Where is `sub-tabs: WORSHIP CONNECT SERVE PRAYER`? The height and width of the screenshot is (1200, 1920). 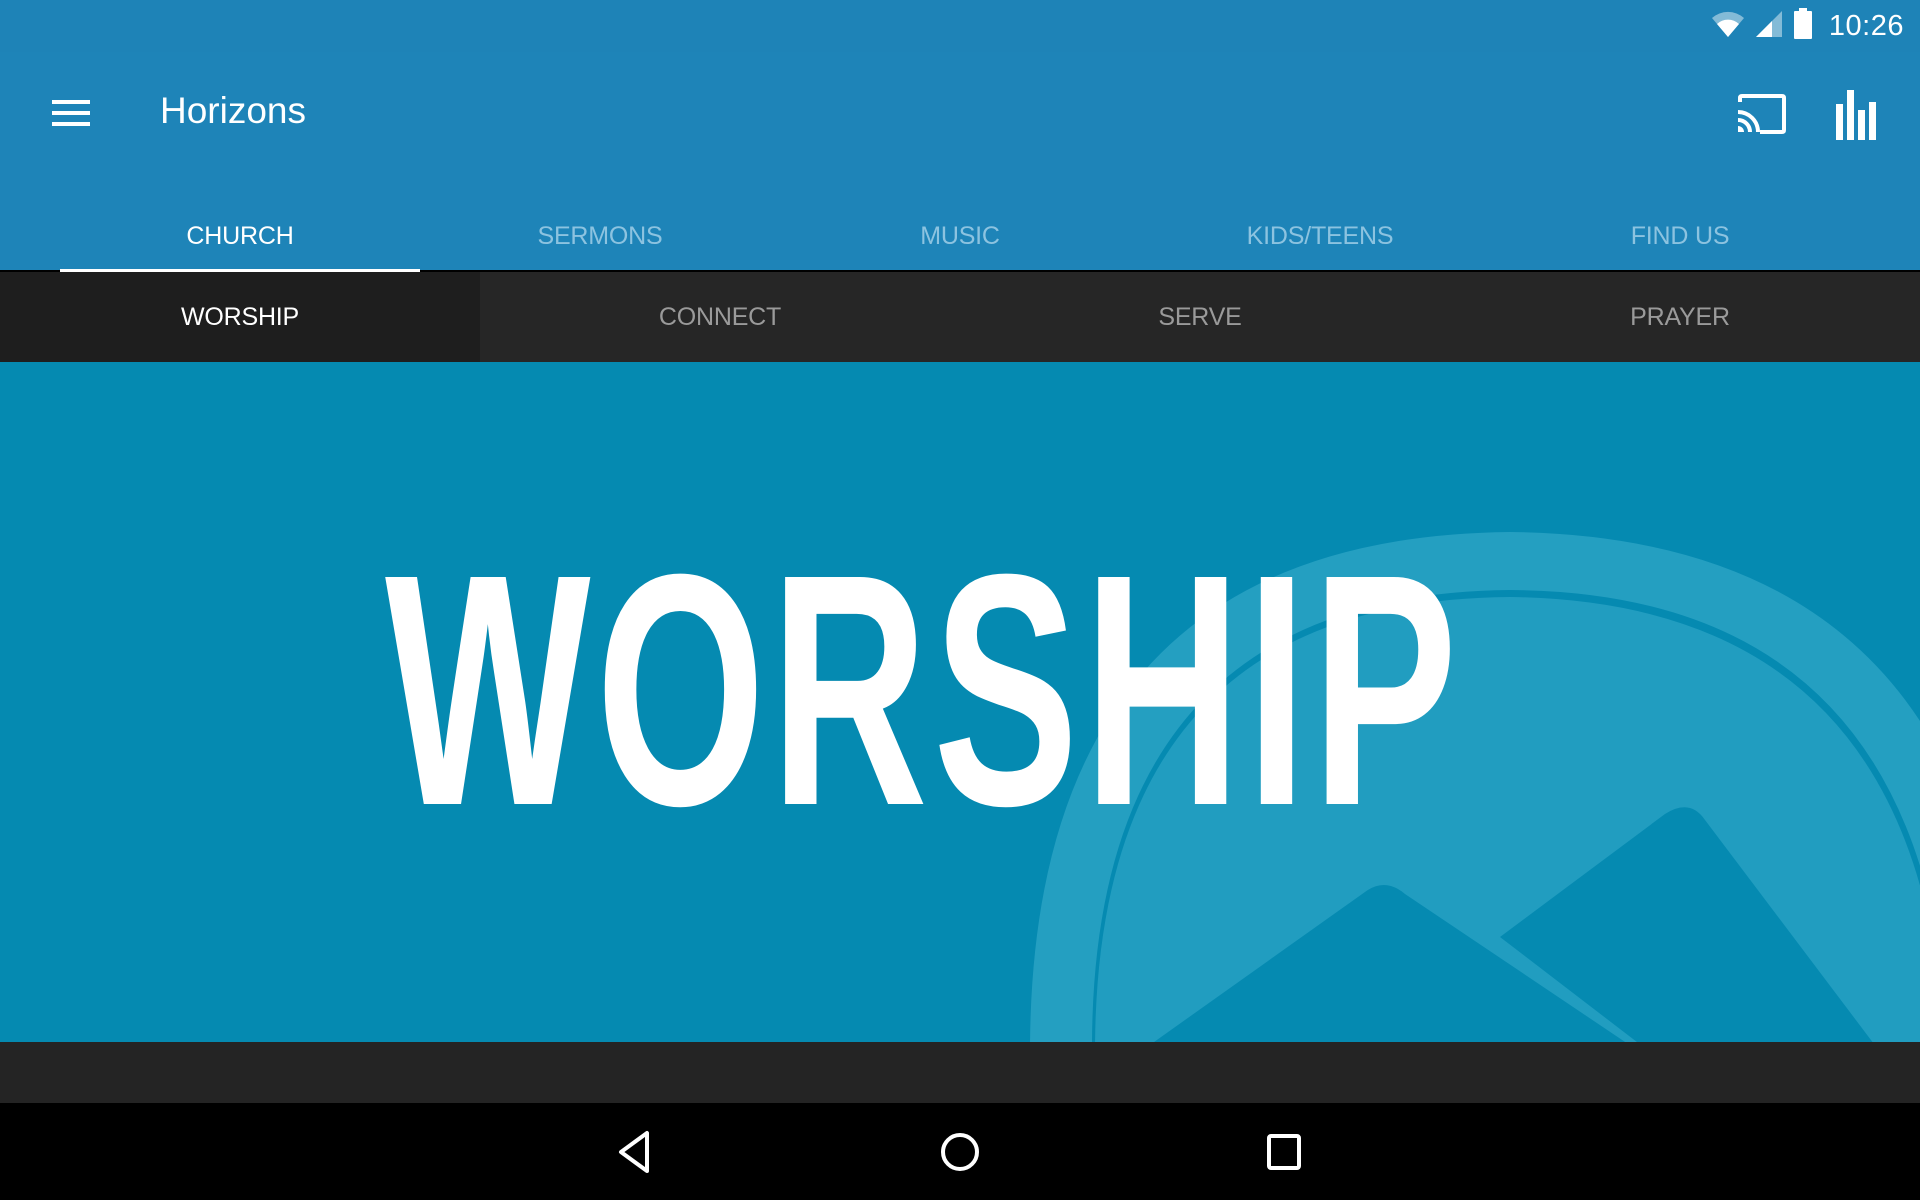
sub-tabs: WORSHIP CONNECT SERVE PRAYER is located at coordinates (960, 317).